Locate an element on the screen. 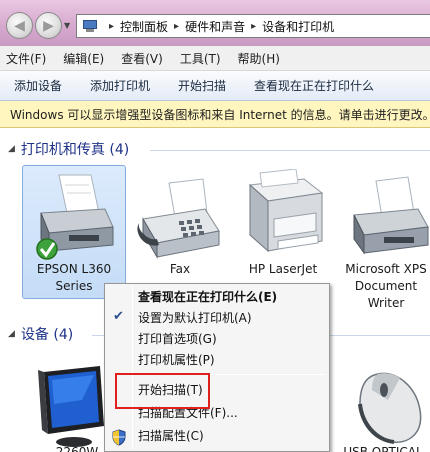  breadcrumb-control-panel: 控制面板 is located at coordinates (144, 26).